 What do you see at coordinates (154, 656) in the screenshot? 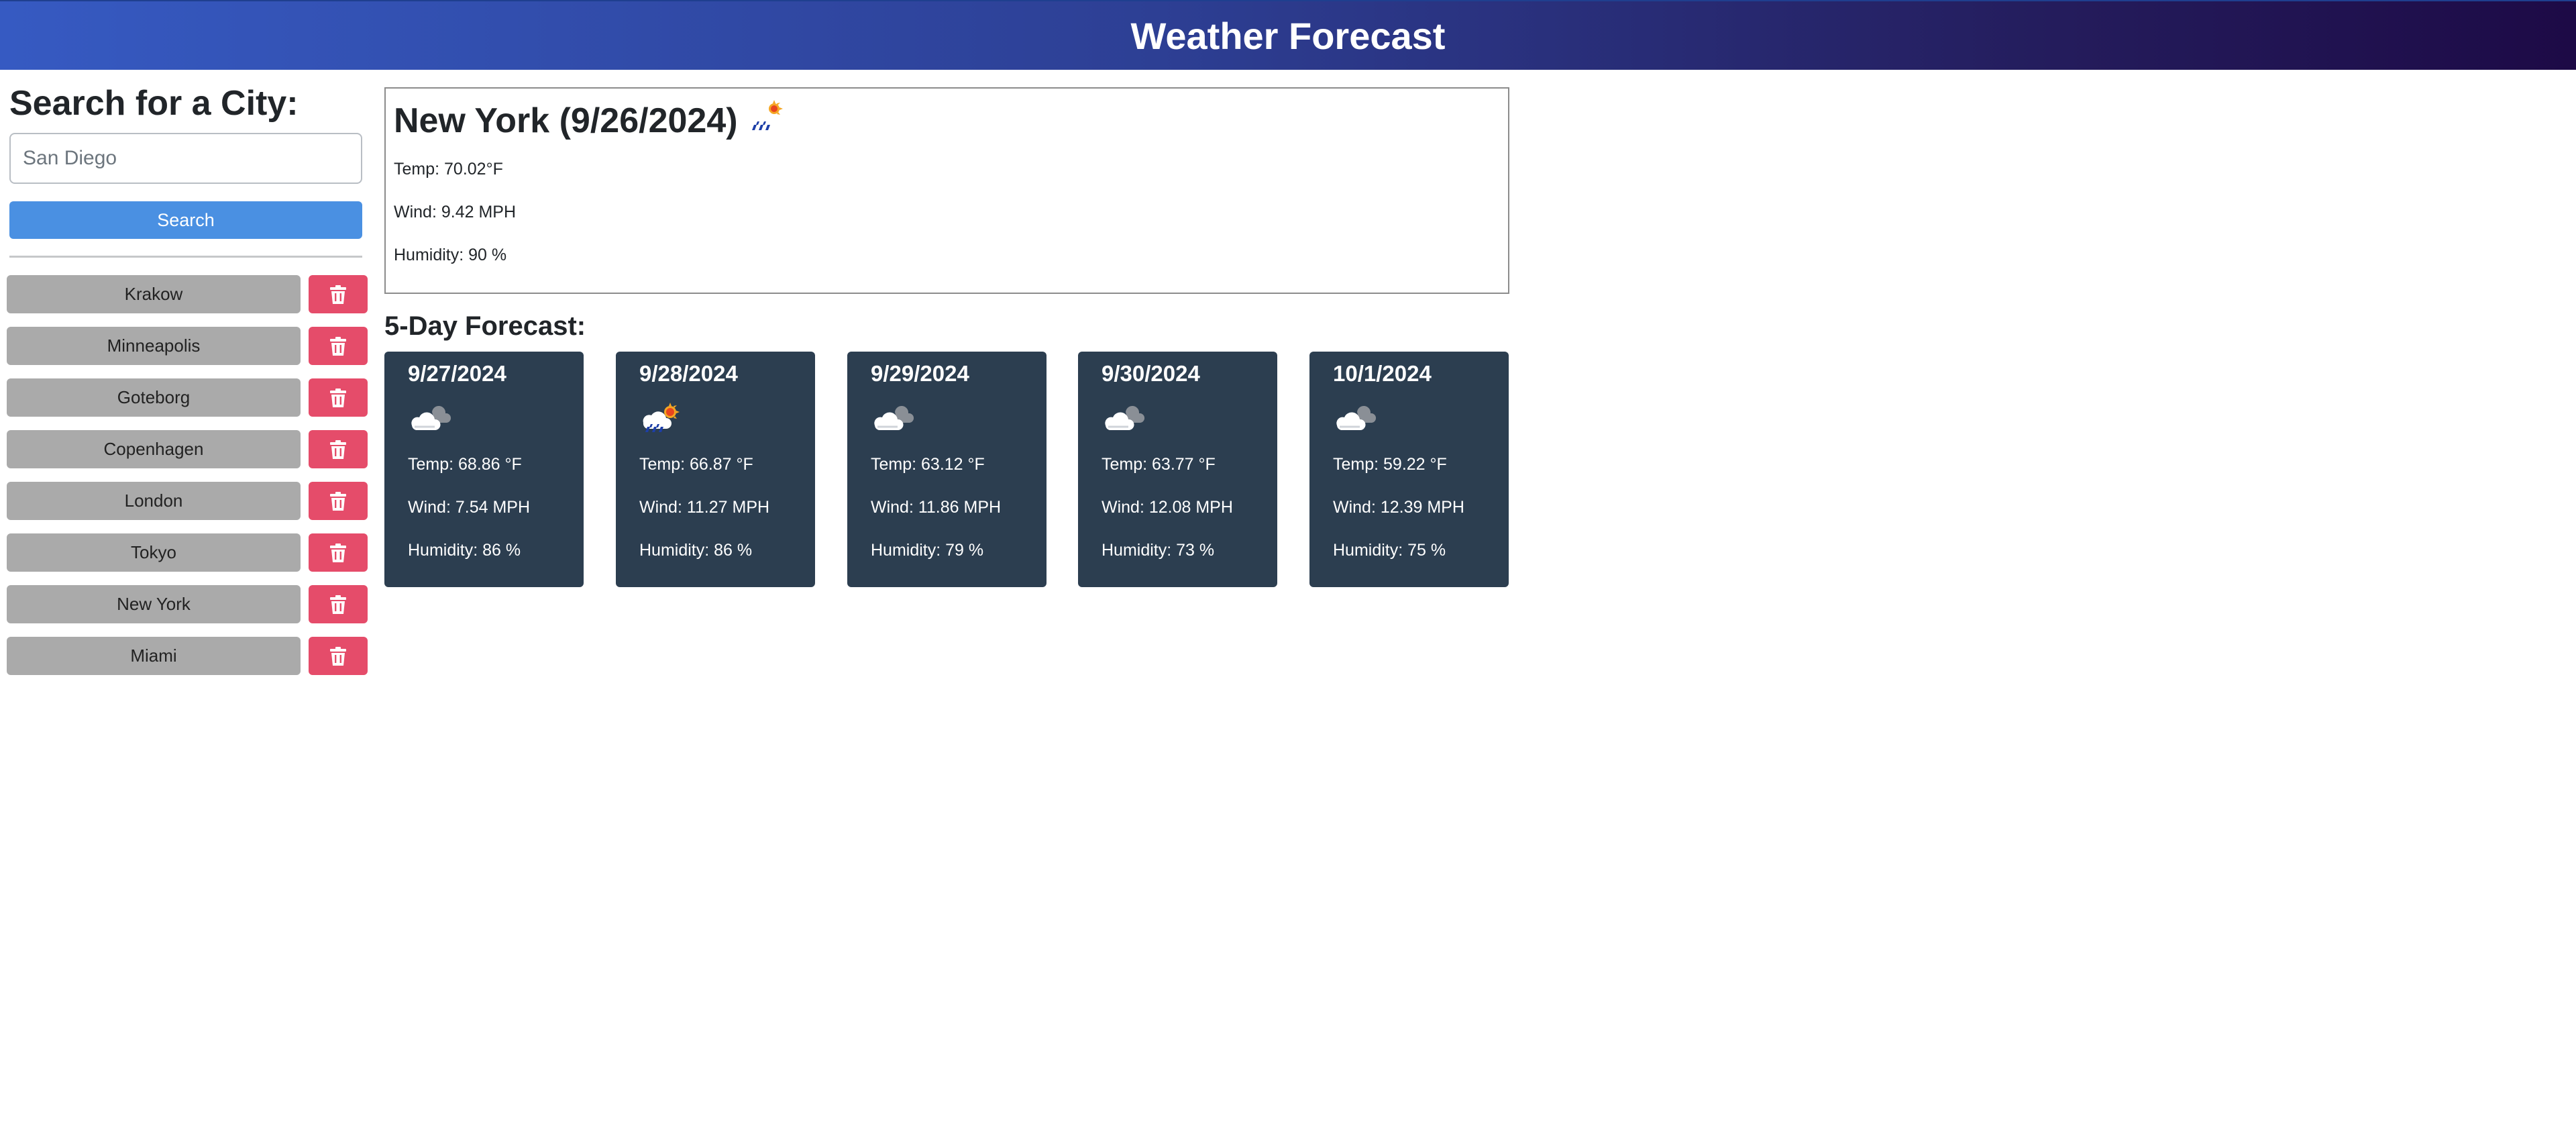
I see `history-city-button: Miami` at bounding box center [154, 656].